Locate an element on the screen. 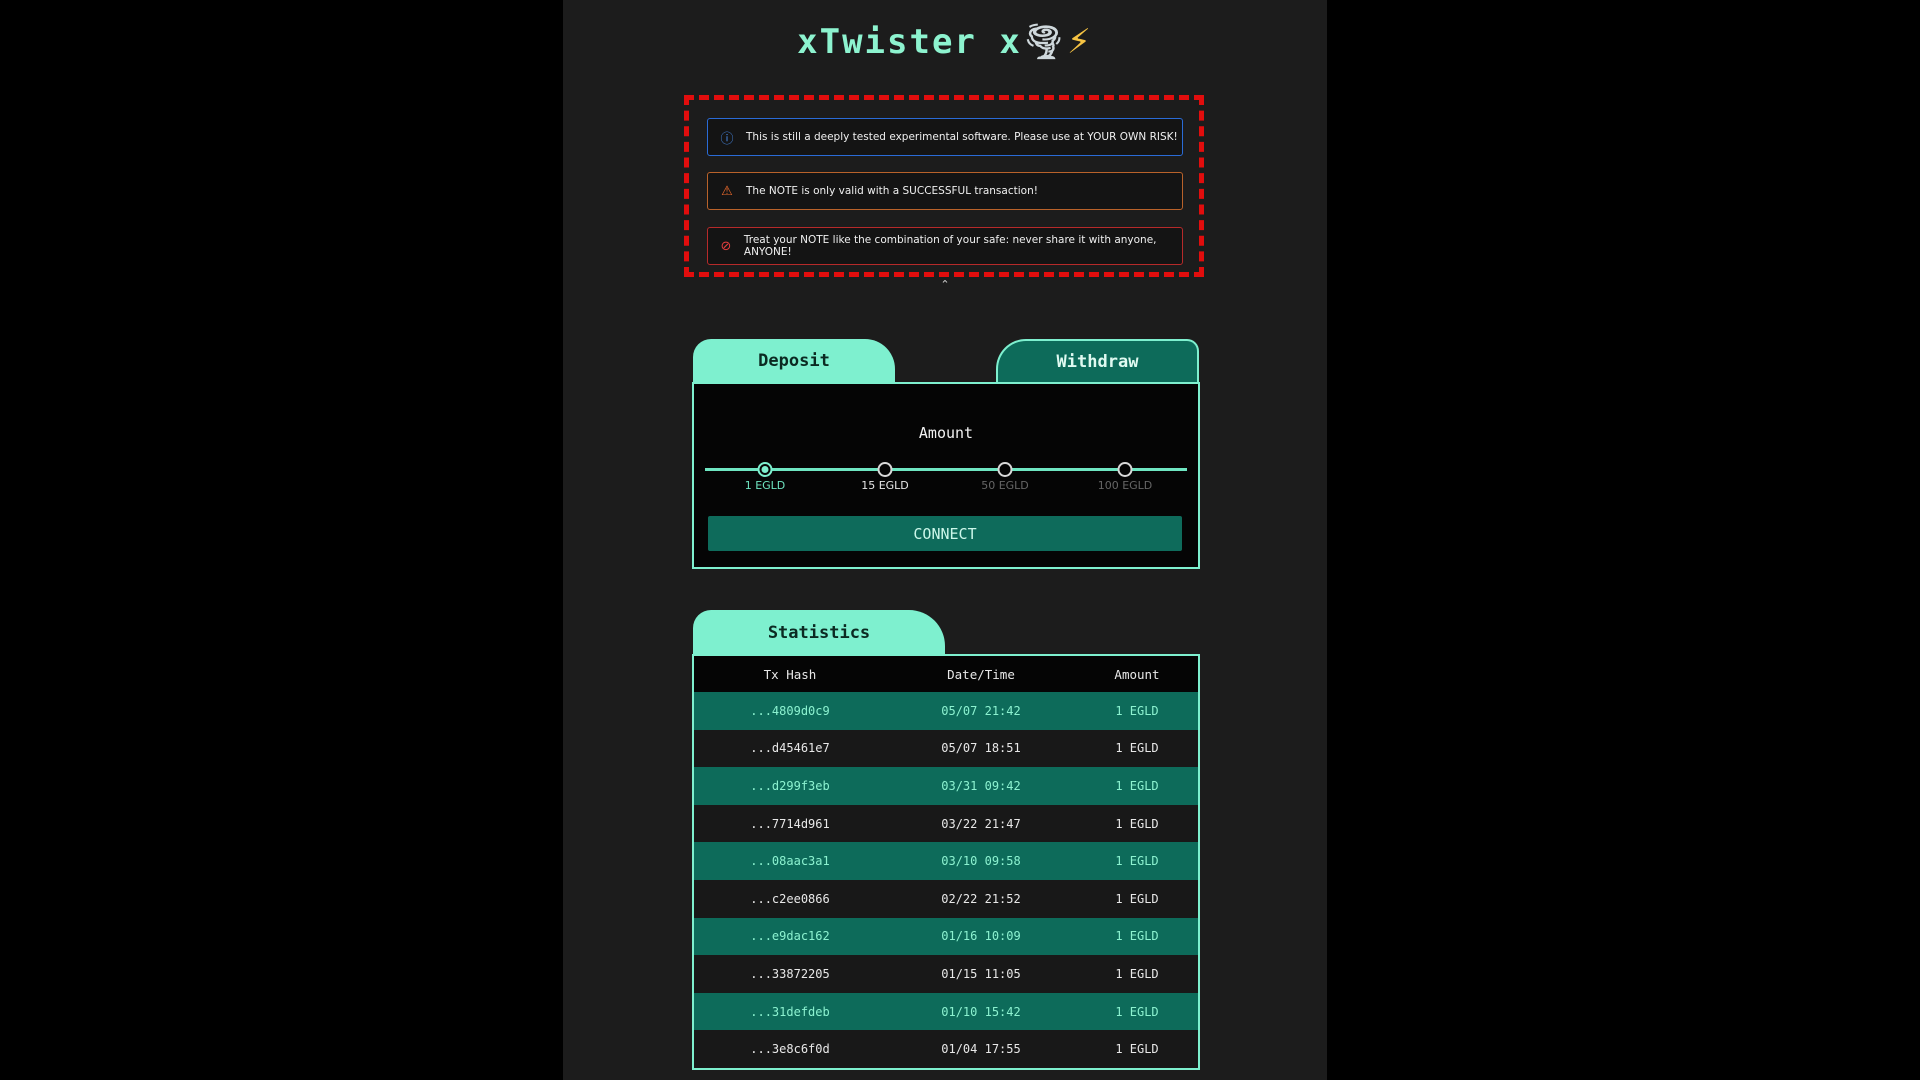 The width and height of the screenshot is (1920, 1080). table-row: ...d299f3eb 03/31 09:42 1 EGLD is located at coordinates (946, 786).